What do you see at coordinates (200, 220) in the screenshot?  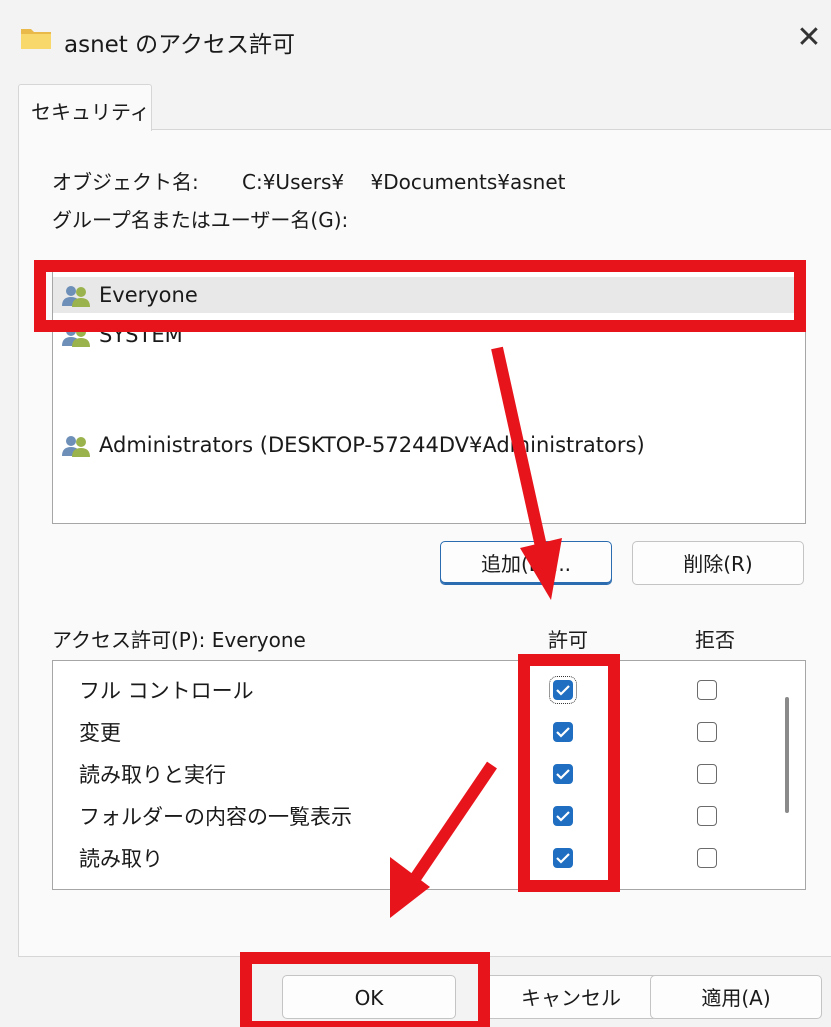 I see `group-list-label: グループ名またはユーザー名(G):` at bounding box center [200, 220].